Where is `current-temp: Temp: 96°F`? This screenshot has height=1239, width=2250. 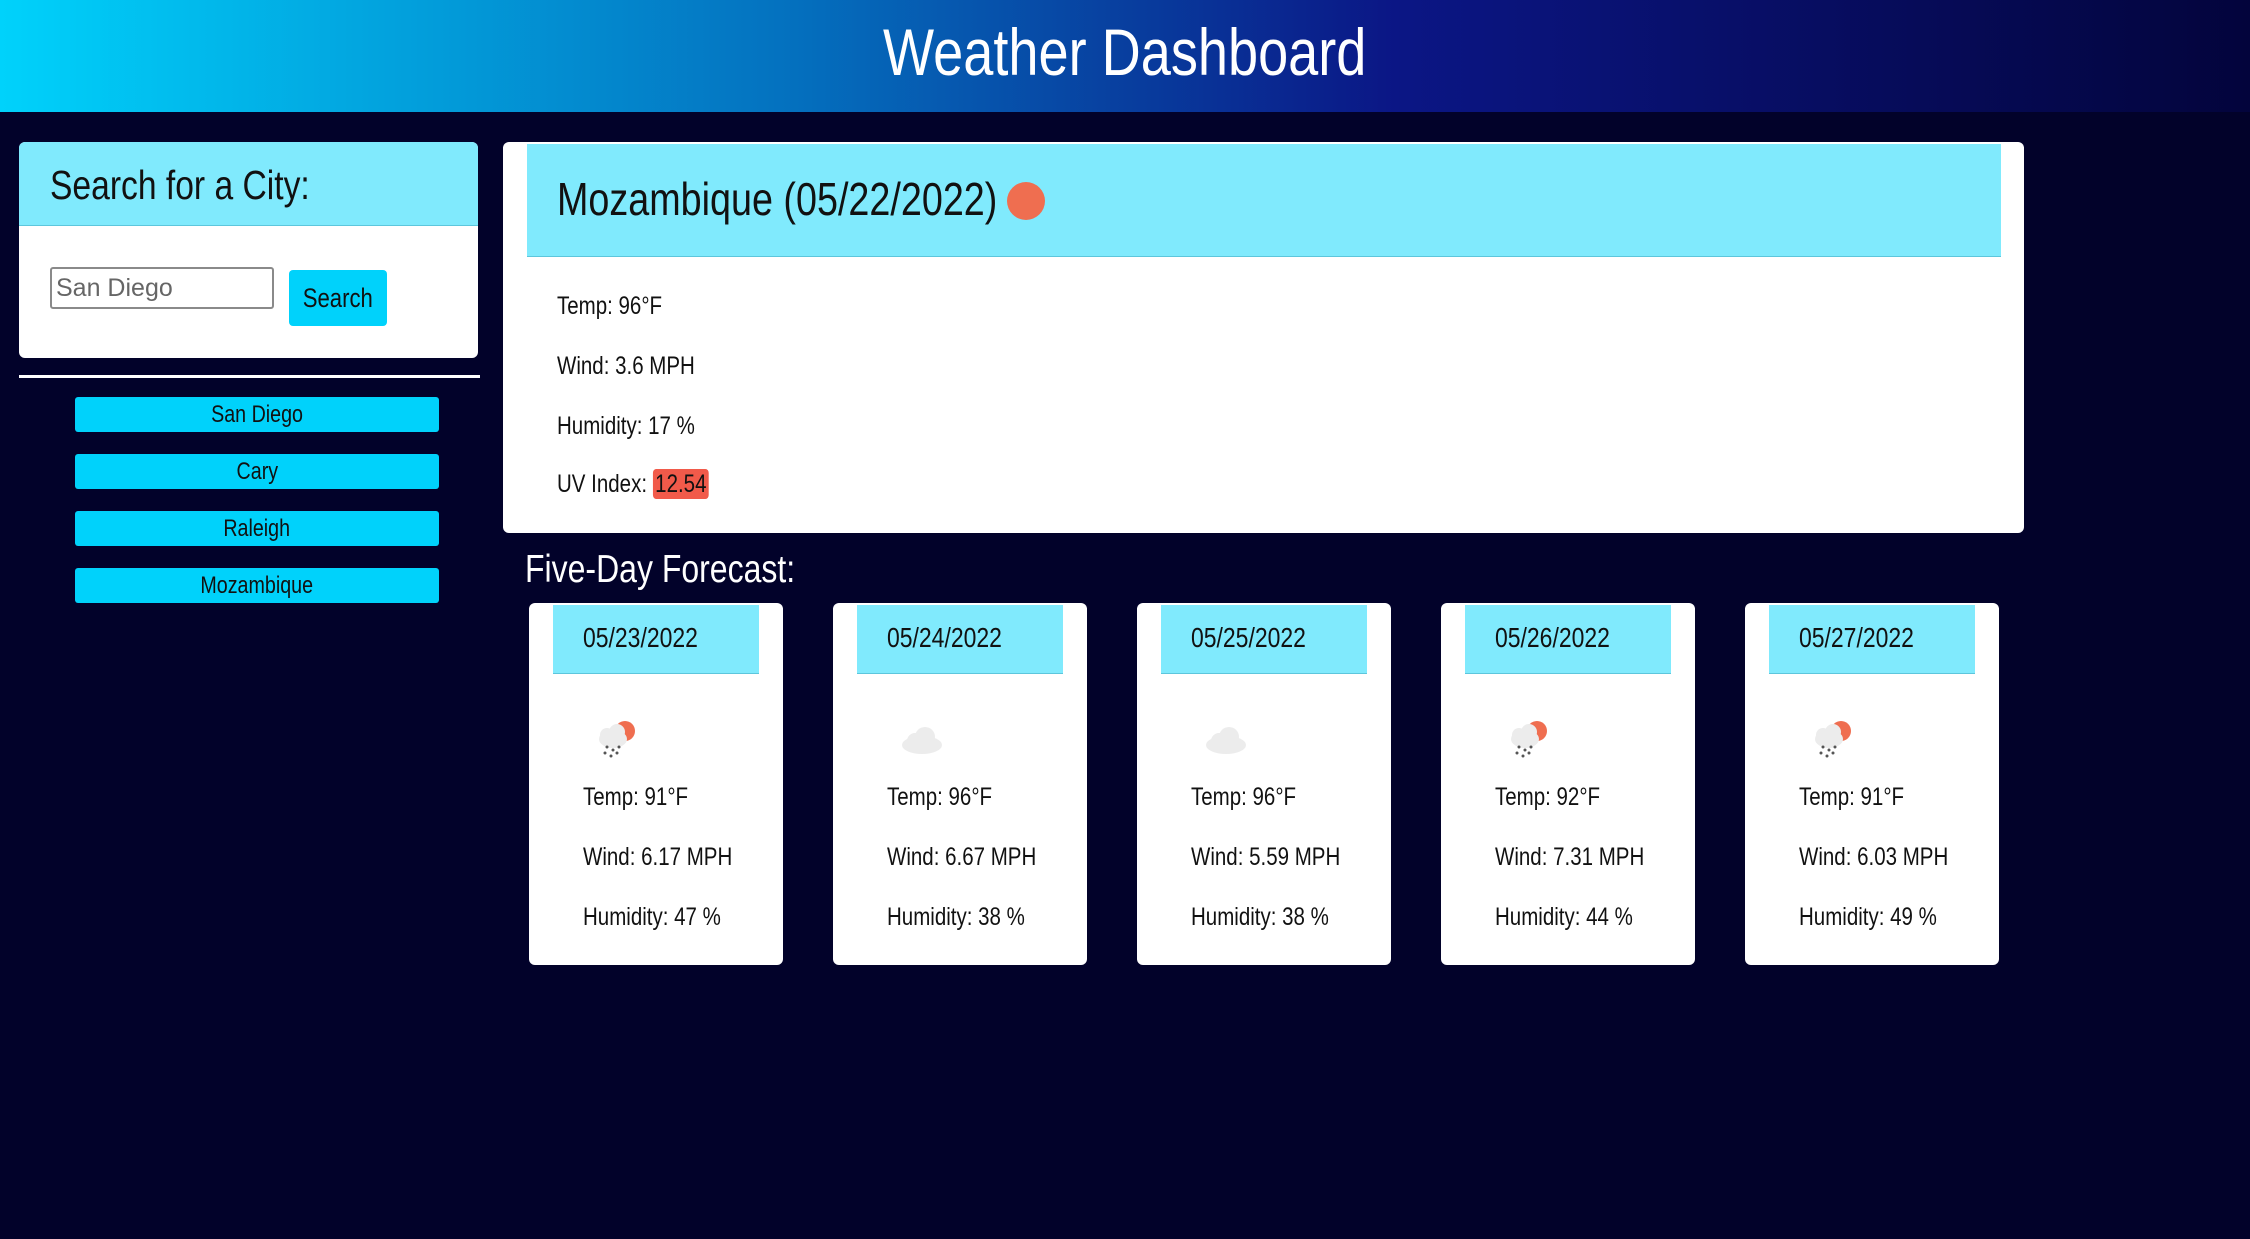 current-temp: Temp: 96°F is located at coordinates (610, 306).